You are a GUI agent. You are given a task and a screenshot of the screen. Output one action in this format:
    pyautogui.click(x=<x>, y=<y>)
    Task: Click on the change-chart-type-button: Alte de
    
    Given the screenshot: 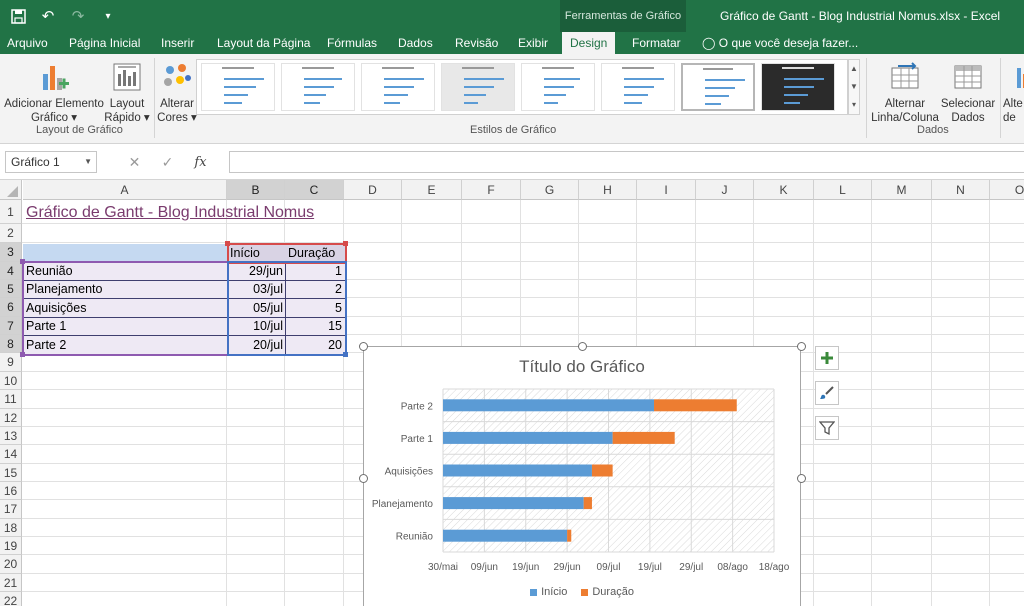 What is the action you would take?
    pyautogui.click(x=1013, y=92)
    